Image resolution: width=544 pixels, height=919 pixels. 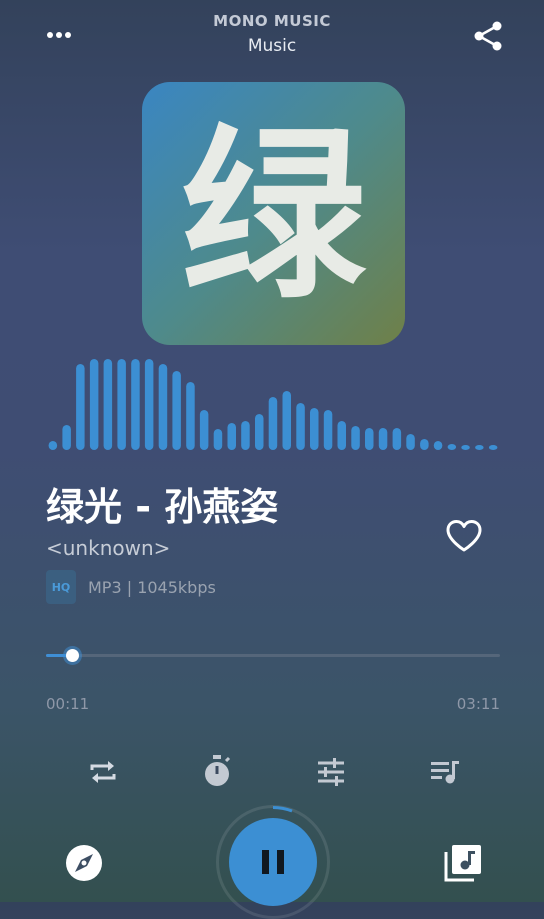 I want to click on heart-outline-icon, so click(x=464, y=536).